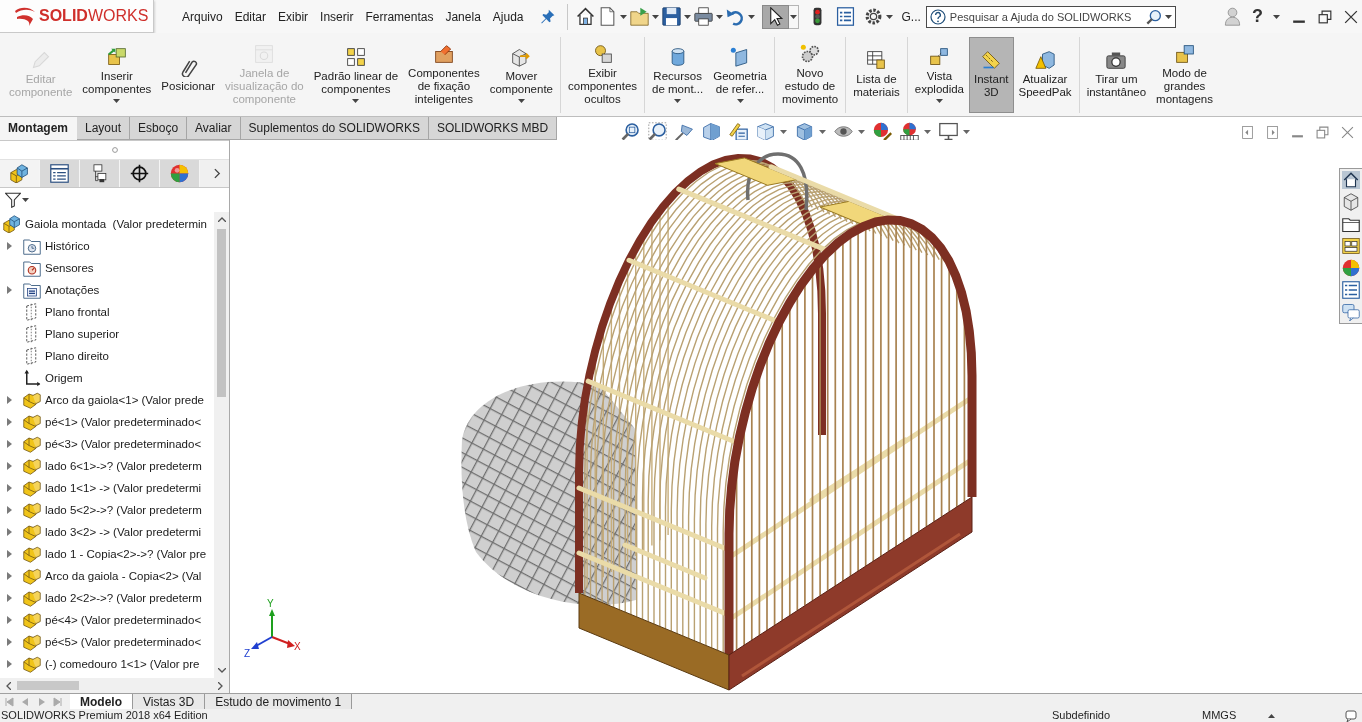 The height and width of the screenshot is (722, 1362). What do you see at coordinates (1351, 16) in the screenshot?
I see `close-icon` at bounding box center [1351, 16].